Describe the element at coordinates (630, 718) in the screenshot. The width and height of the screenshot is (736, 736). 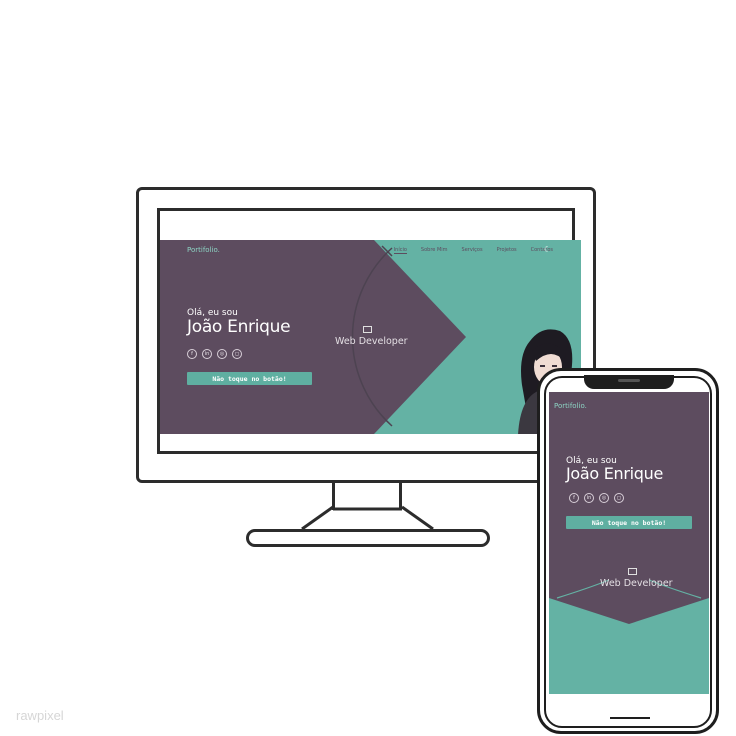
I see `phone-home-indicator` at that location.